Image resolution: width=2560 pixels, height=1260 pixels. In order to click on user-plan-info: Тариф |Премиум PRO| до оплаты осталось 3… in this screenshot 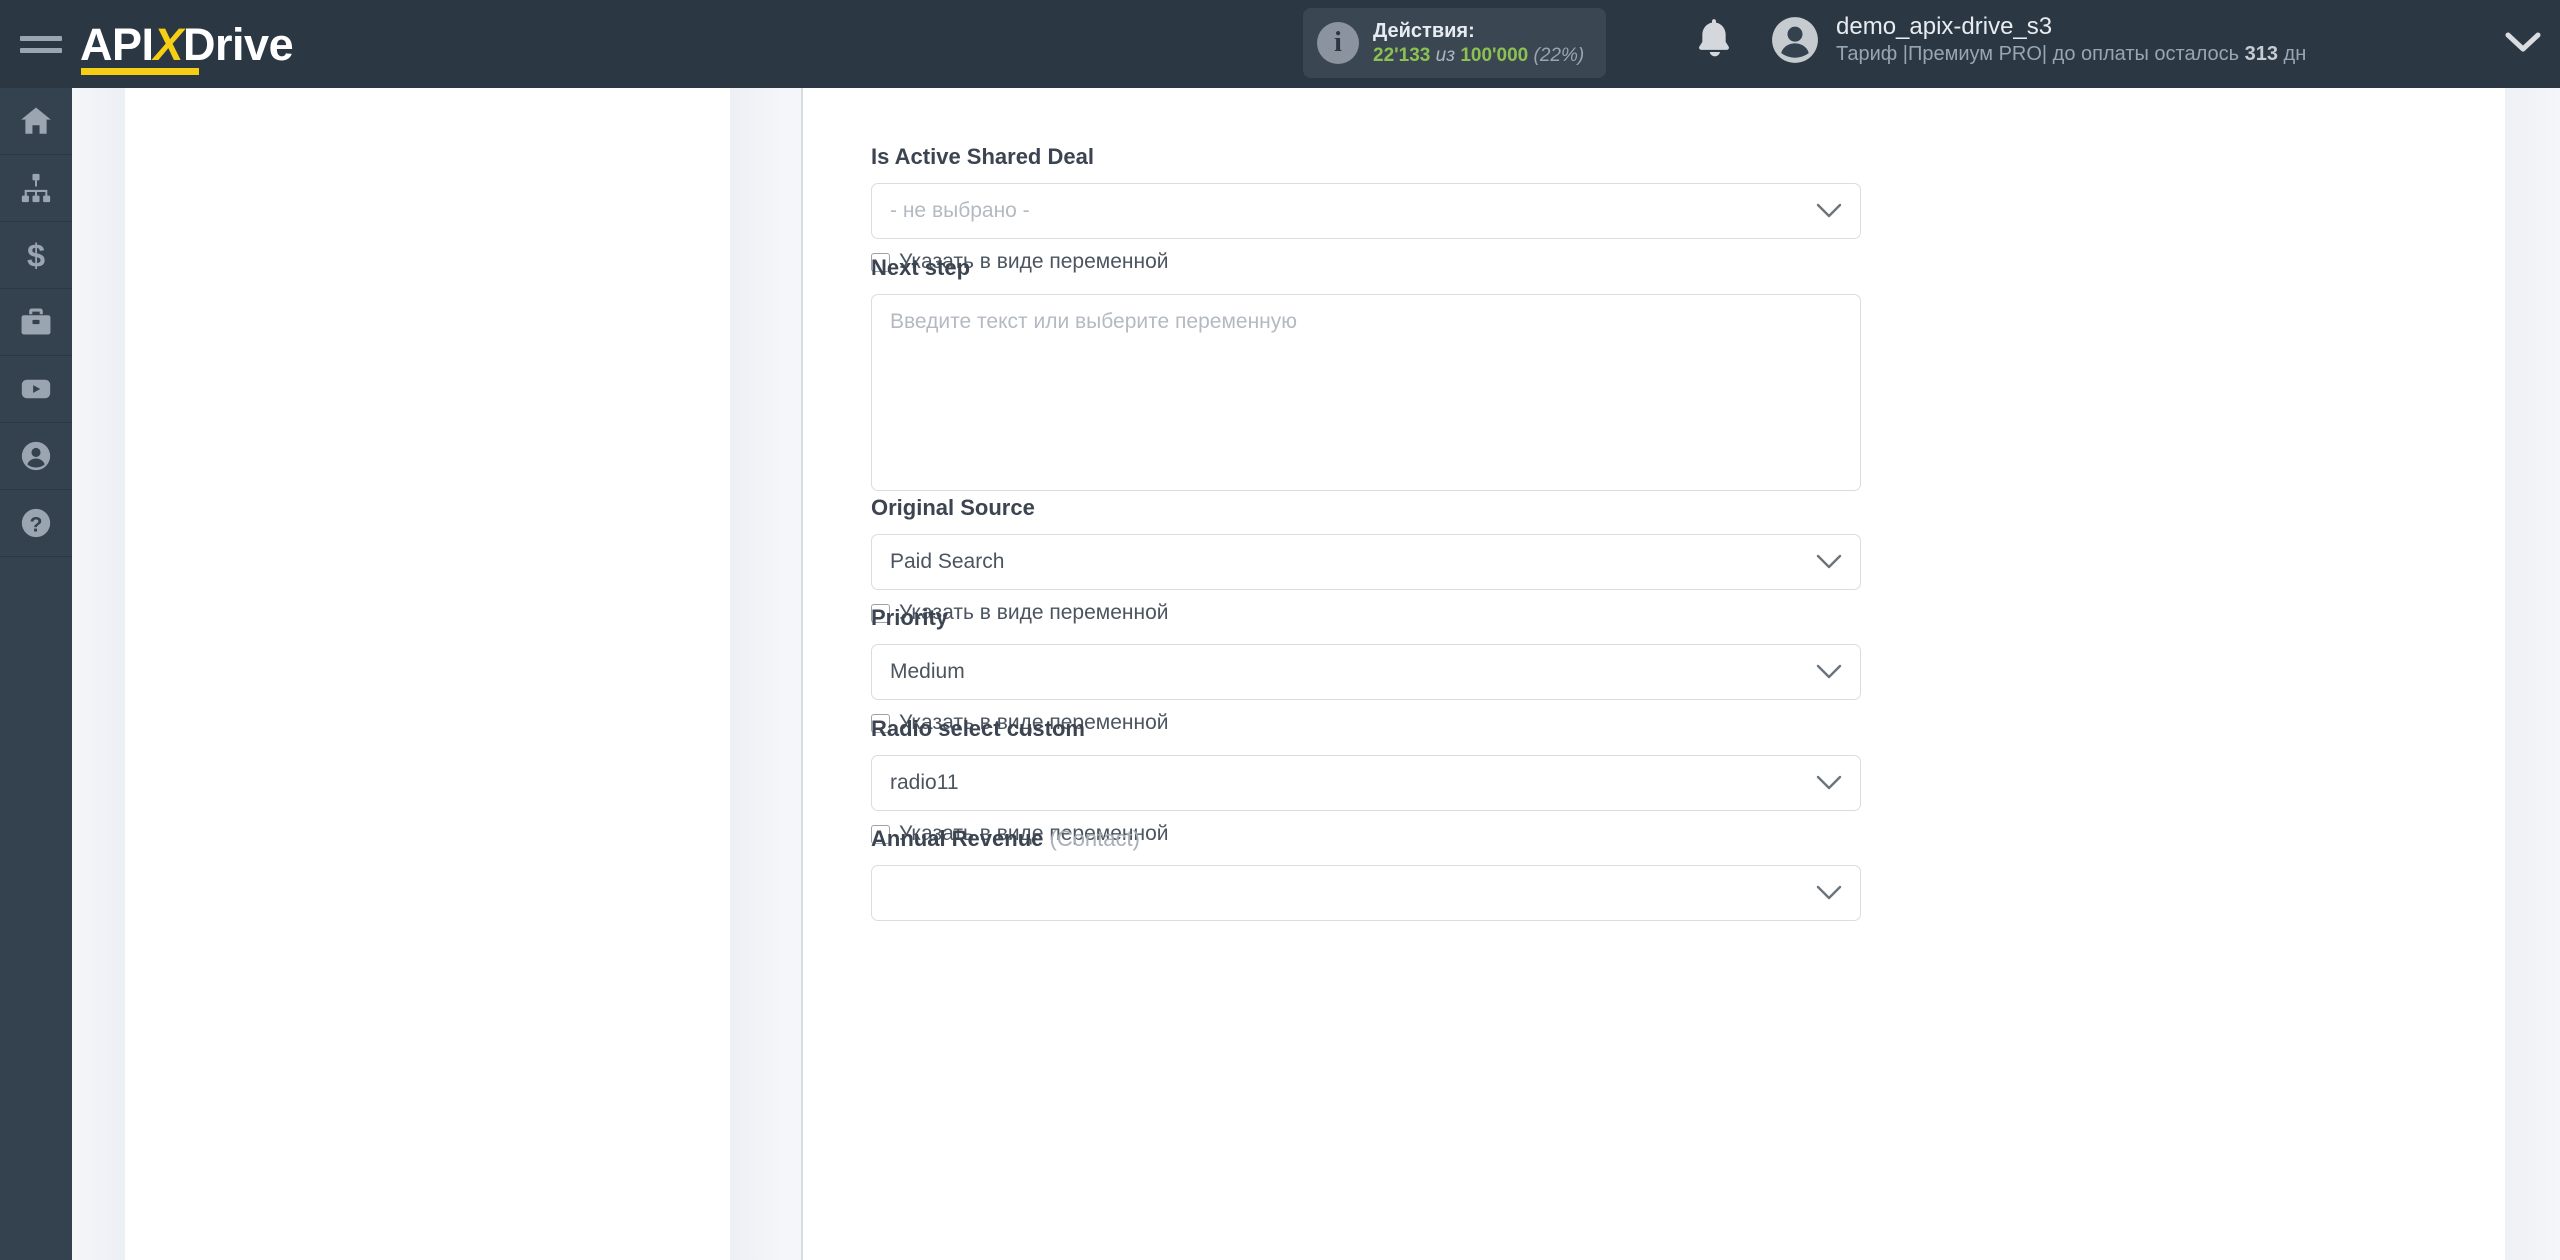, I will do `click(2071, 54)`.